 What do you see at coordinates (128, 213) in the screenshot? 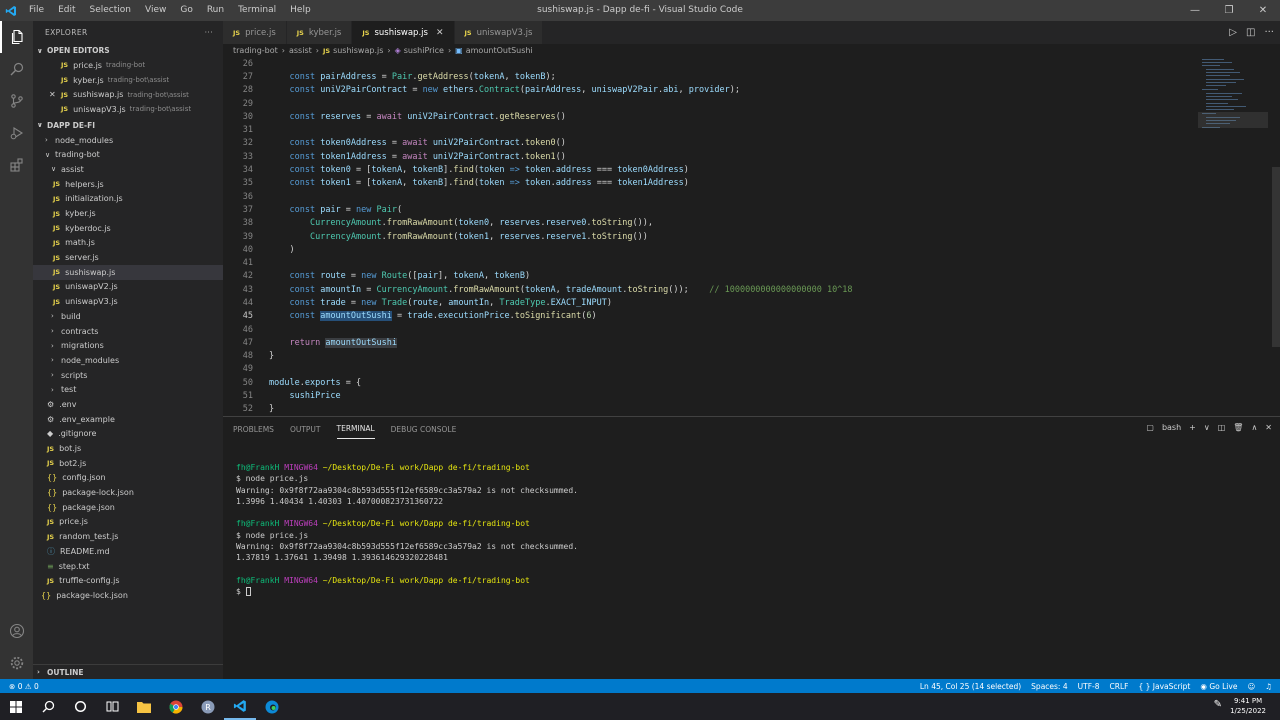
I see `tree-file: JS kyber.js` at bounding box center [128, 213].